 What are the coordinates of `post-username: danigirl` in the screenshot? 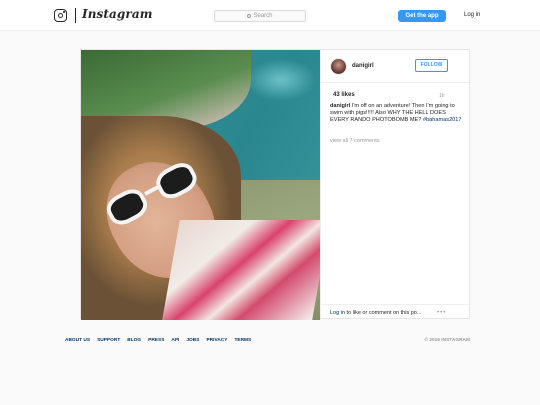 It's located at (363, 66).